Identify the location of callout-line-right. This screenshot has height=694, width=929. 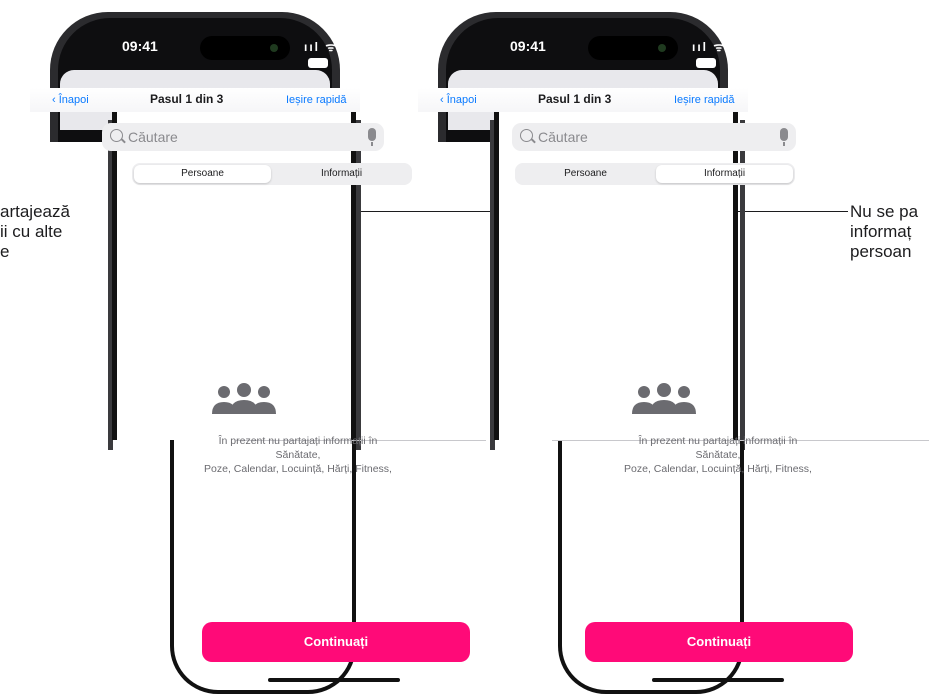
(790, 211).